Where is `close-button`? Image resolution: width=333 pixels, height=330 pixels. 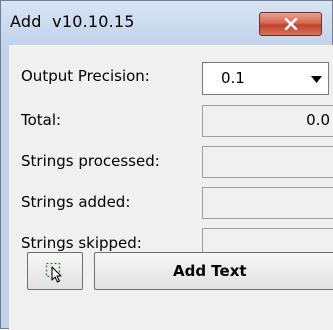 close-button is located at coordinates (290, 24).